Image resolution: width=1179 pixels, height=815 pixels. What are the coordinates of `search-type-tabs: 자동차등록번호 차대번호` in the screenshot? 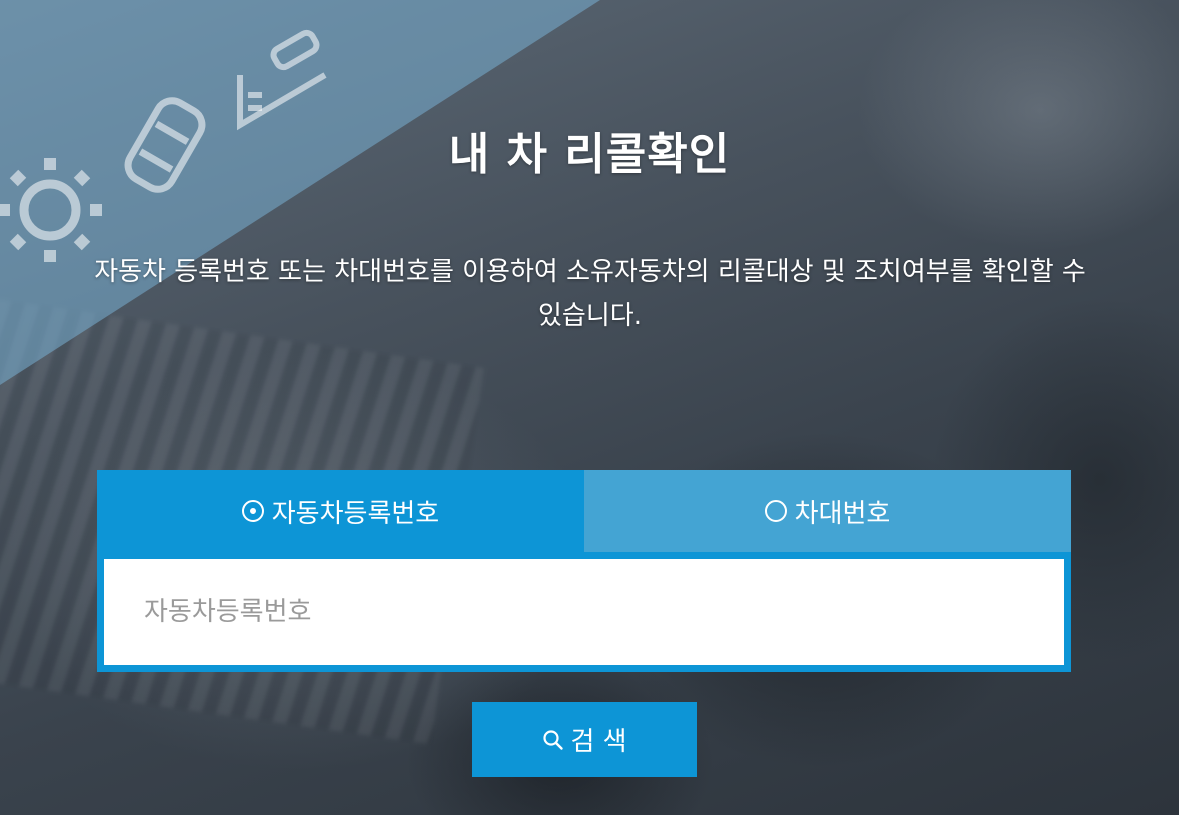 It's located at (584, 511).